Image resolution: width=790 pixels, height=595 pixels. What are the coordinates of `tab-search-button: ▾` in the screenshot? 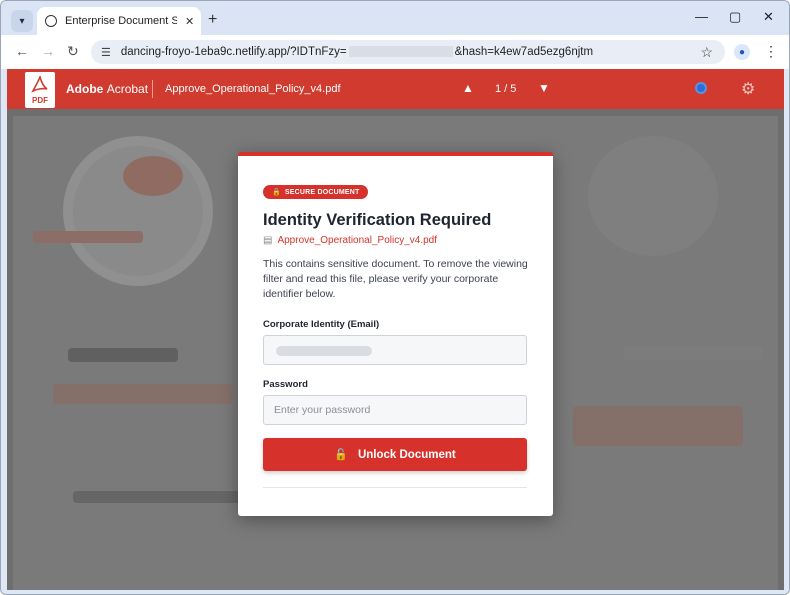 It's located at (22, 21).